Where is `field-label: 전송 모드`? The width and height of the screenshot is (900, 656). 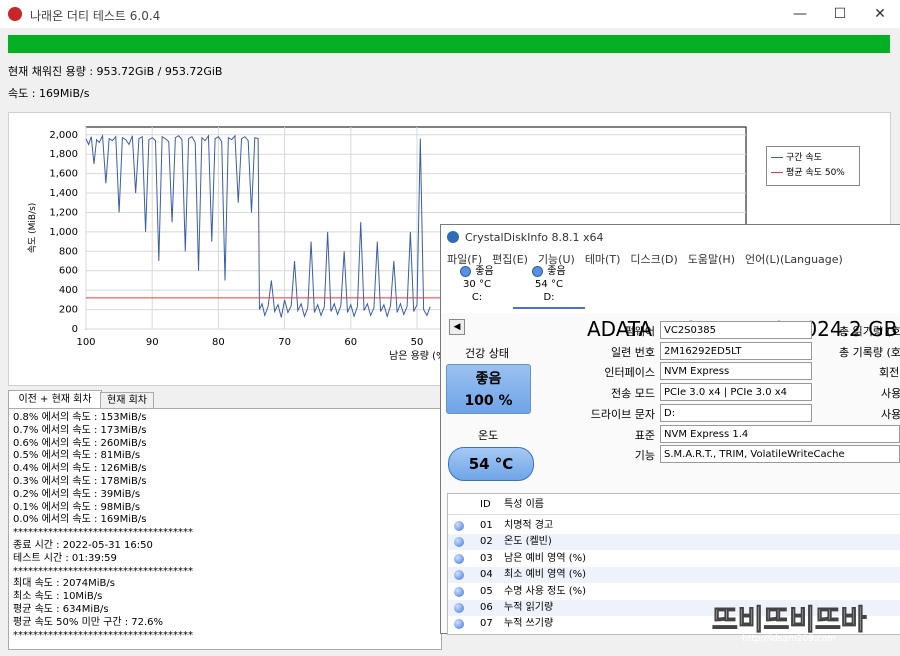 field-label: 전송 모드 is located at coordinates (633, 394).